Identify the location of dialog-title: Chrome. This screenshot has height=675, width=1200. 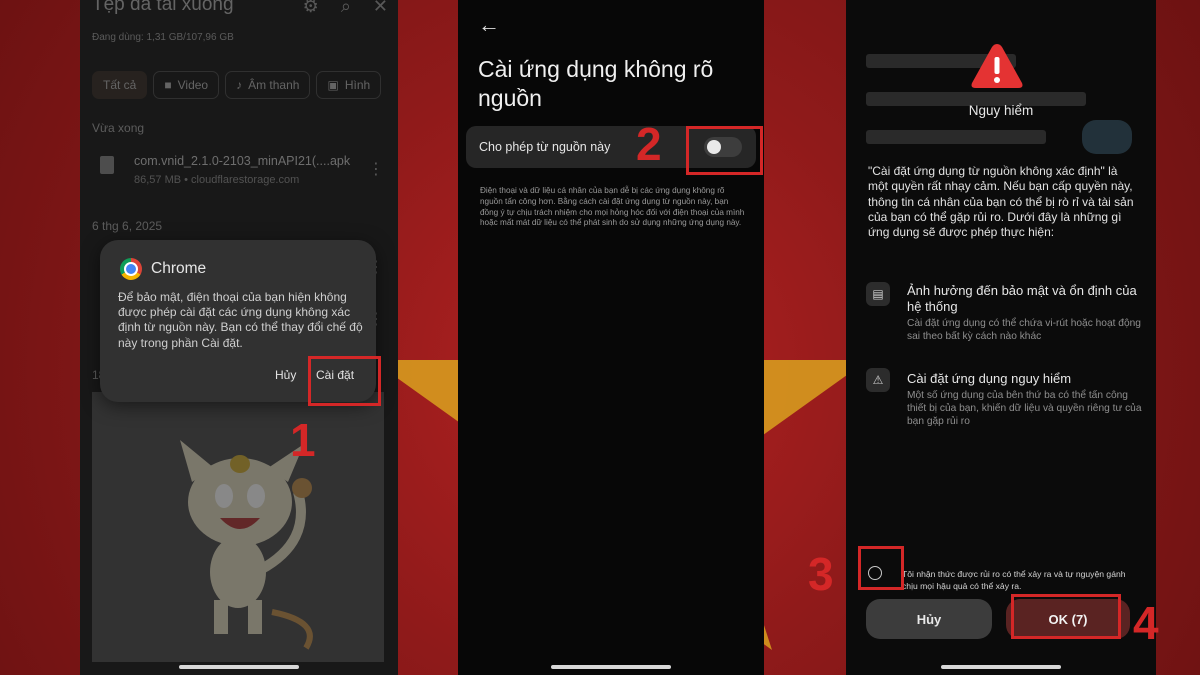
(179, 268).